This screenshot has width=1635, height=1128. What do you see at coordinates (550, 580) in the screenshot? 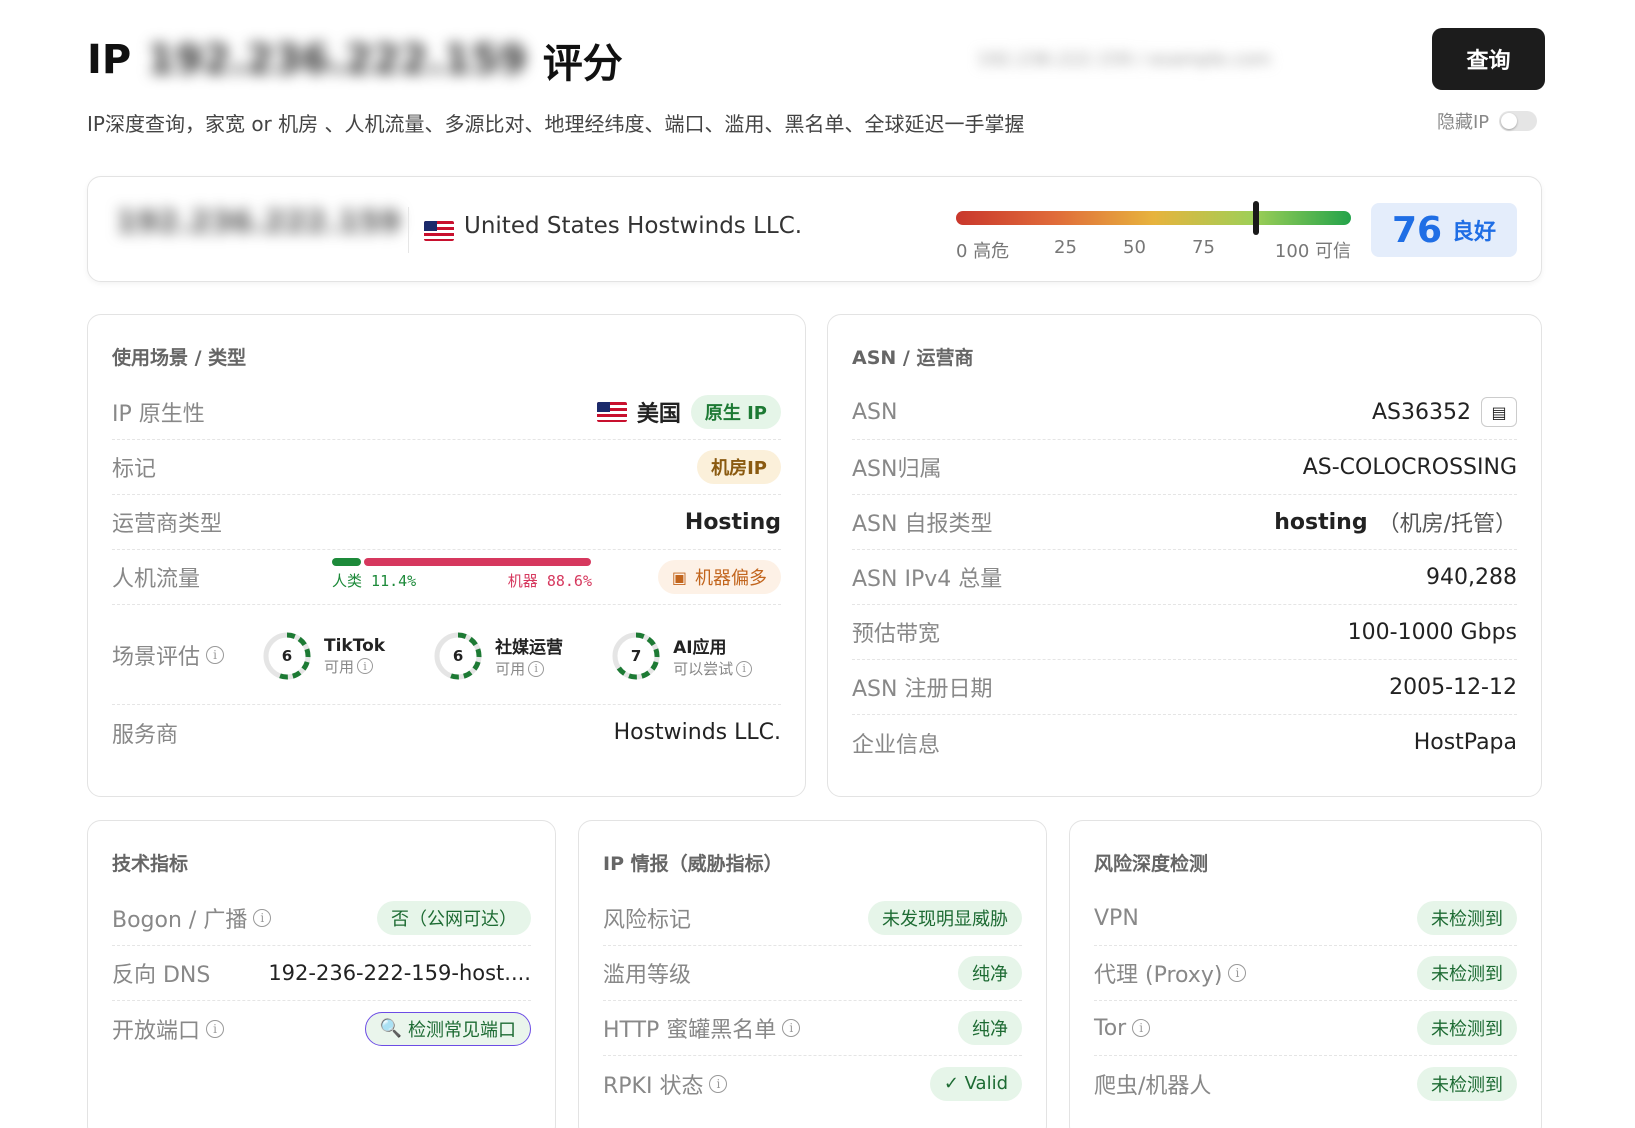
I see `bot-share: 机器 88.6%` at bounding box center [550, 580].